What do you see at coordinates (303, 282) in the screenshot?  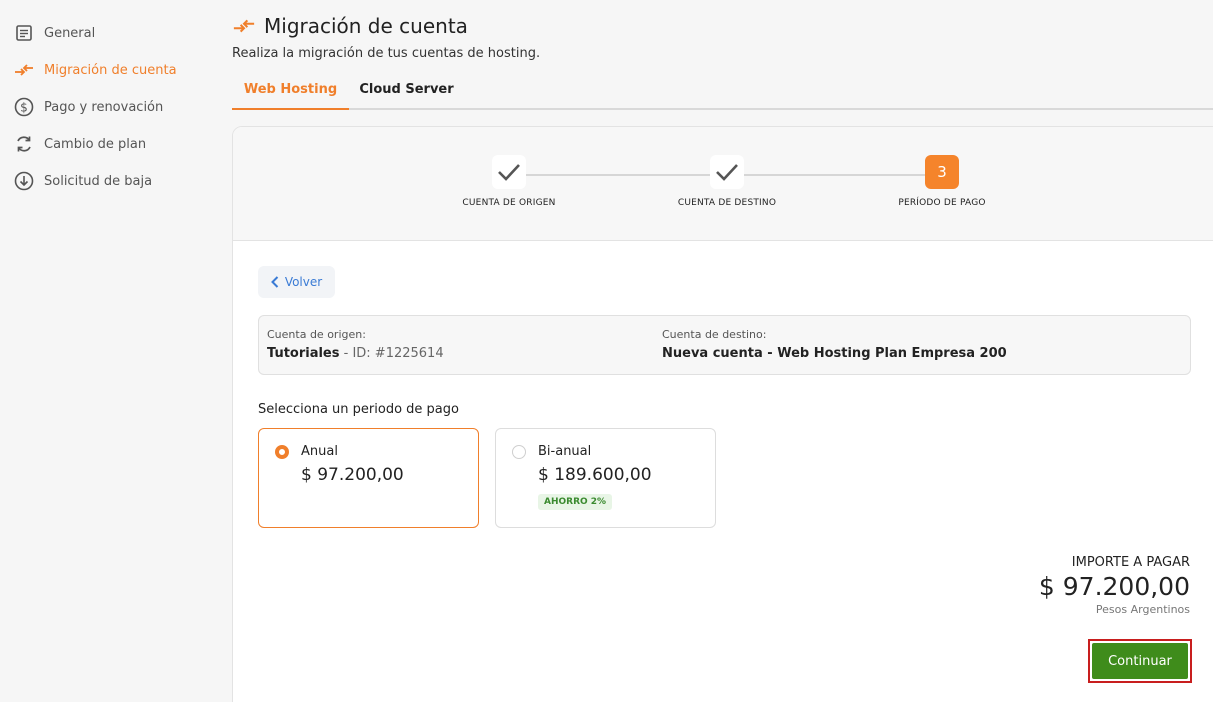 I see `back-button-label: Volver` at bounding box center [303, 282].